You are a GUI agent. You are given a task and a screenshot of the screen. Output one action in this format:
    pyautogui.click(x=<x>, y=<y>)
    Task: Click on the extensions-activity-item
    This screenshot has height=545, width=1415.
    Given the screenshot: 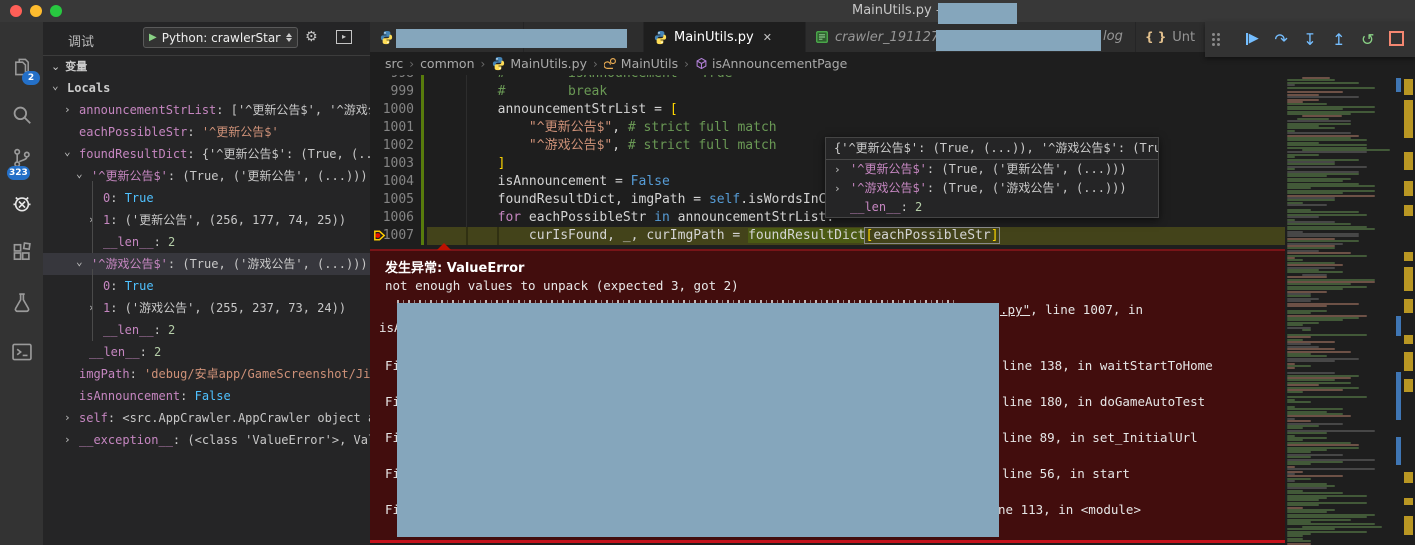 What is the action you would take?
    pyautogui.click(x=21, y=255)
    